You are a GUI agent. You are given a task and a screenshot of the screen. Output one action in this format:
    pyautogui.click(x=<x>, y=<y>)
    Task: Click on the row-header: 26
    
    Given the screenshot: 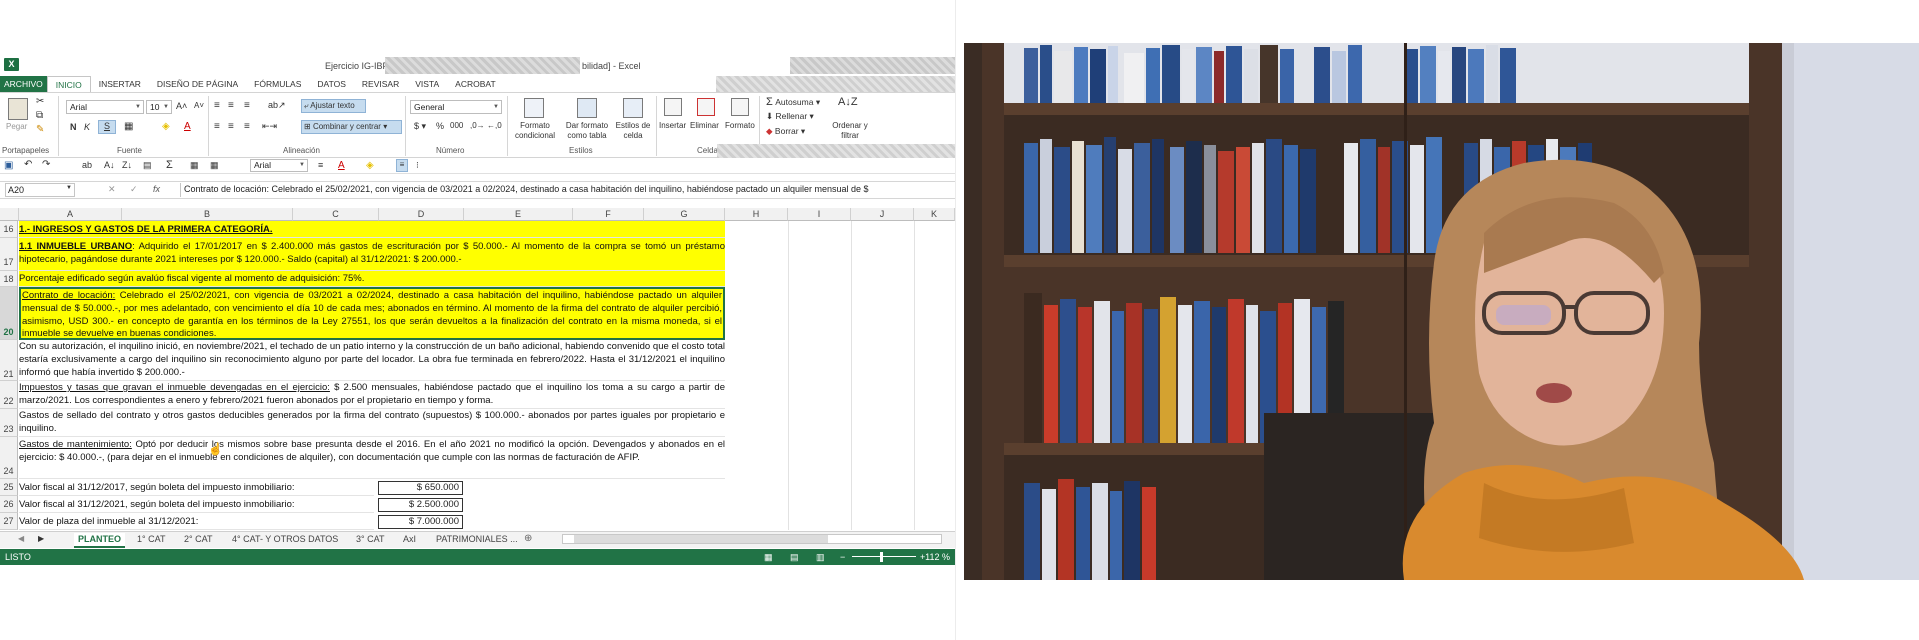 What is the action you would take?
    pyautogui.click(x=9, y=504)
    